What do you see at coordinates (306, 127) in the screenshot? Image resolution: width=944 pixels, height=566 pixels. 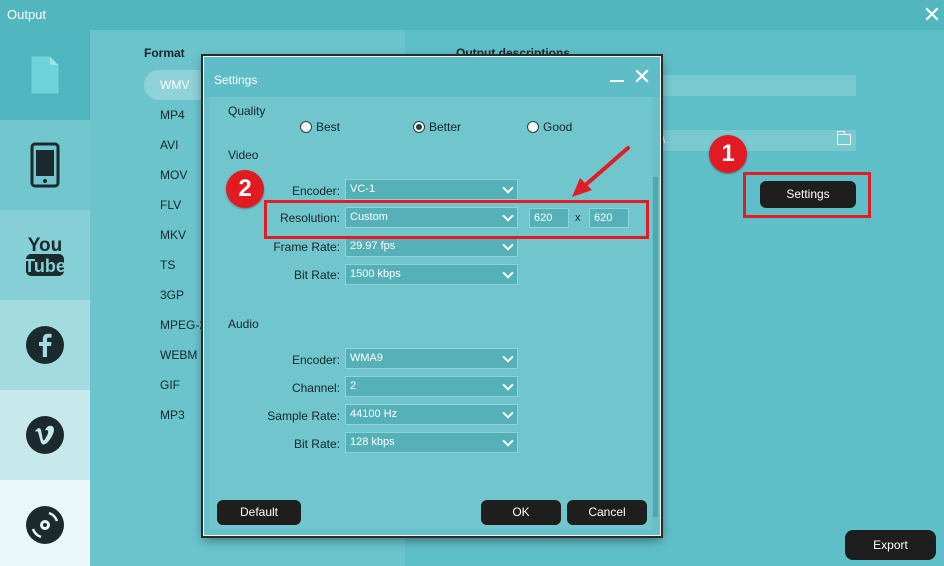 I see `quality-radio-best` at bounding box center [306, 127].